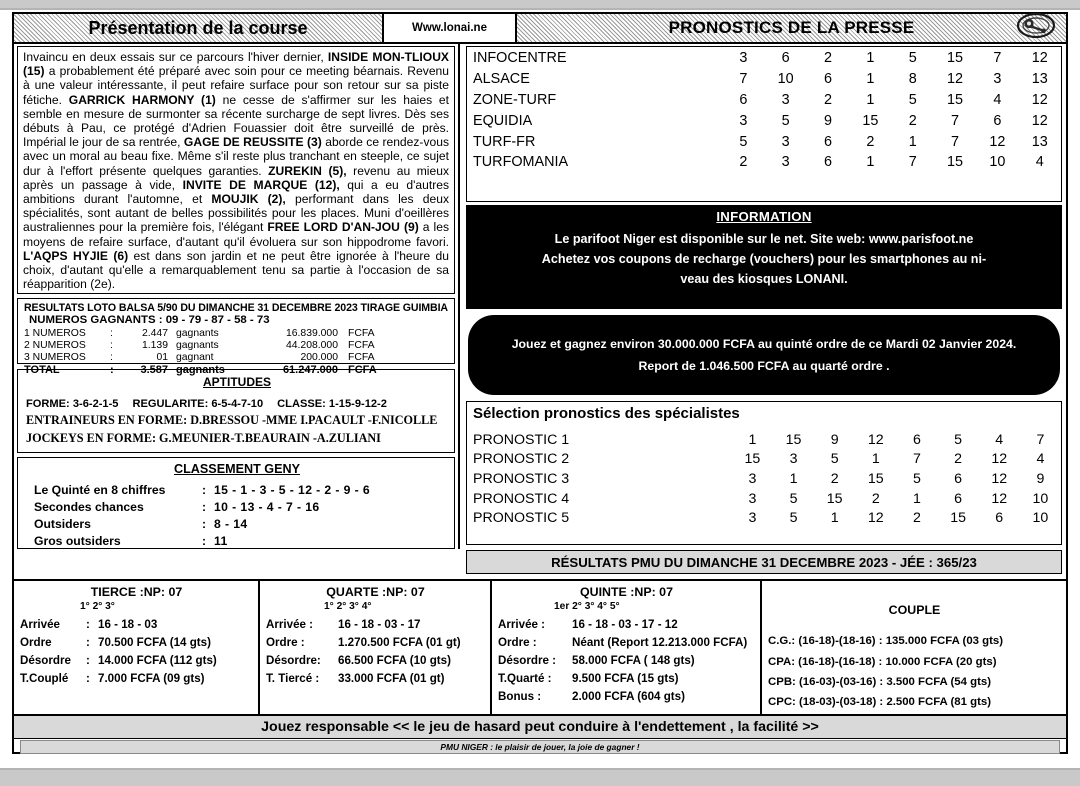 The image size is (1080, 786). Describe the element at coordinates (625, 624) in the screenshot. I see `quinte-row-value: 16 - 18 - 03 - 17 - 12` at that location.